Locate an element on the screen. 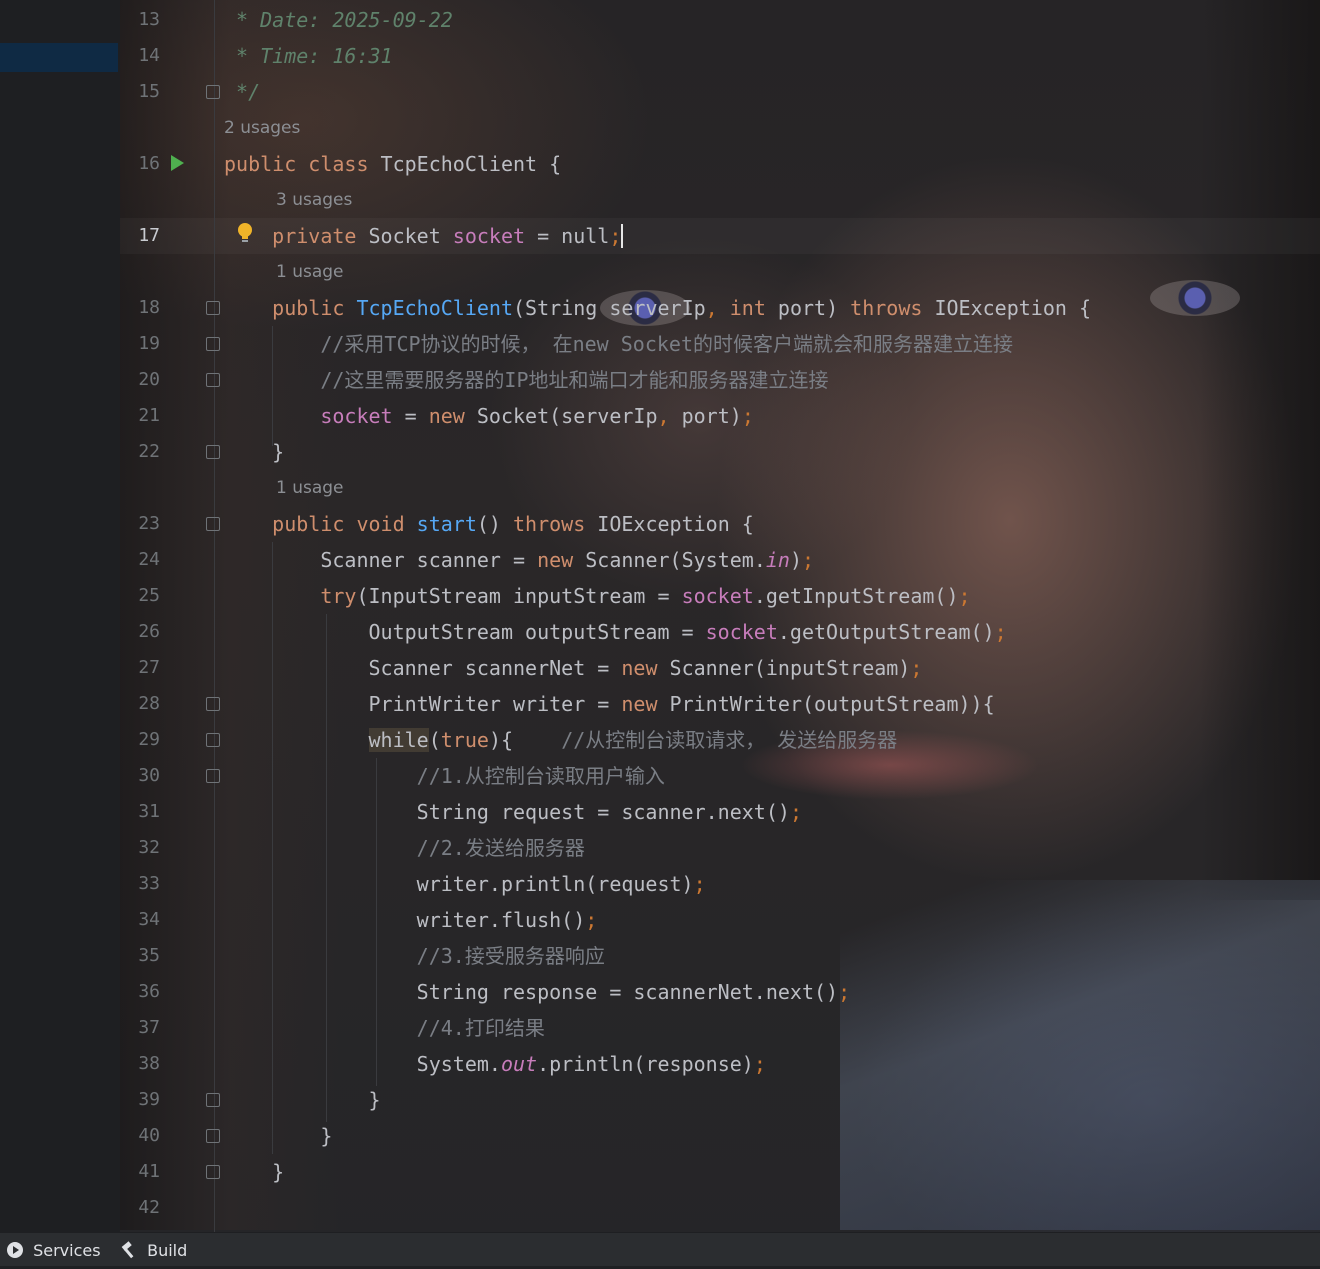  code-line: String response = scannerNet.next(); is located at coordinates (537, 992).